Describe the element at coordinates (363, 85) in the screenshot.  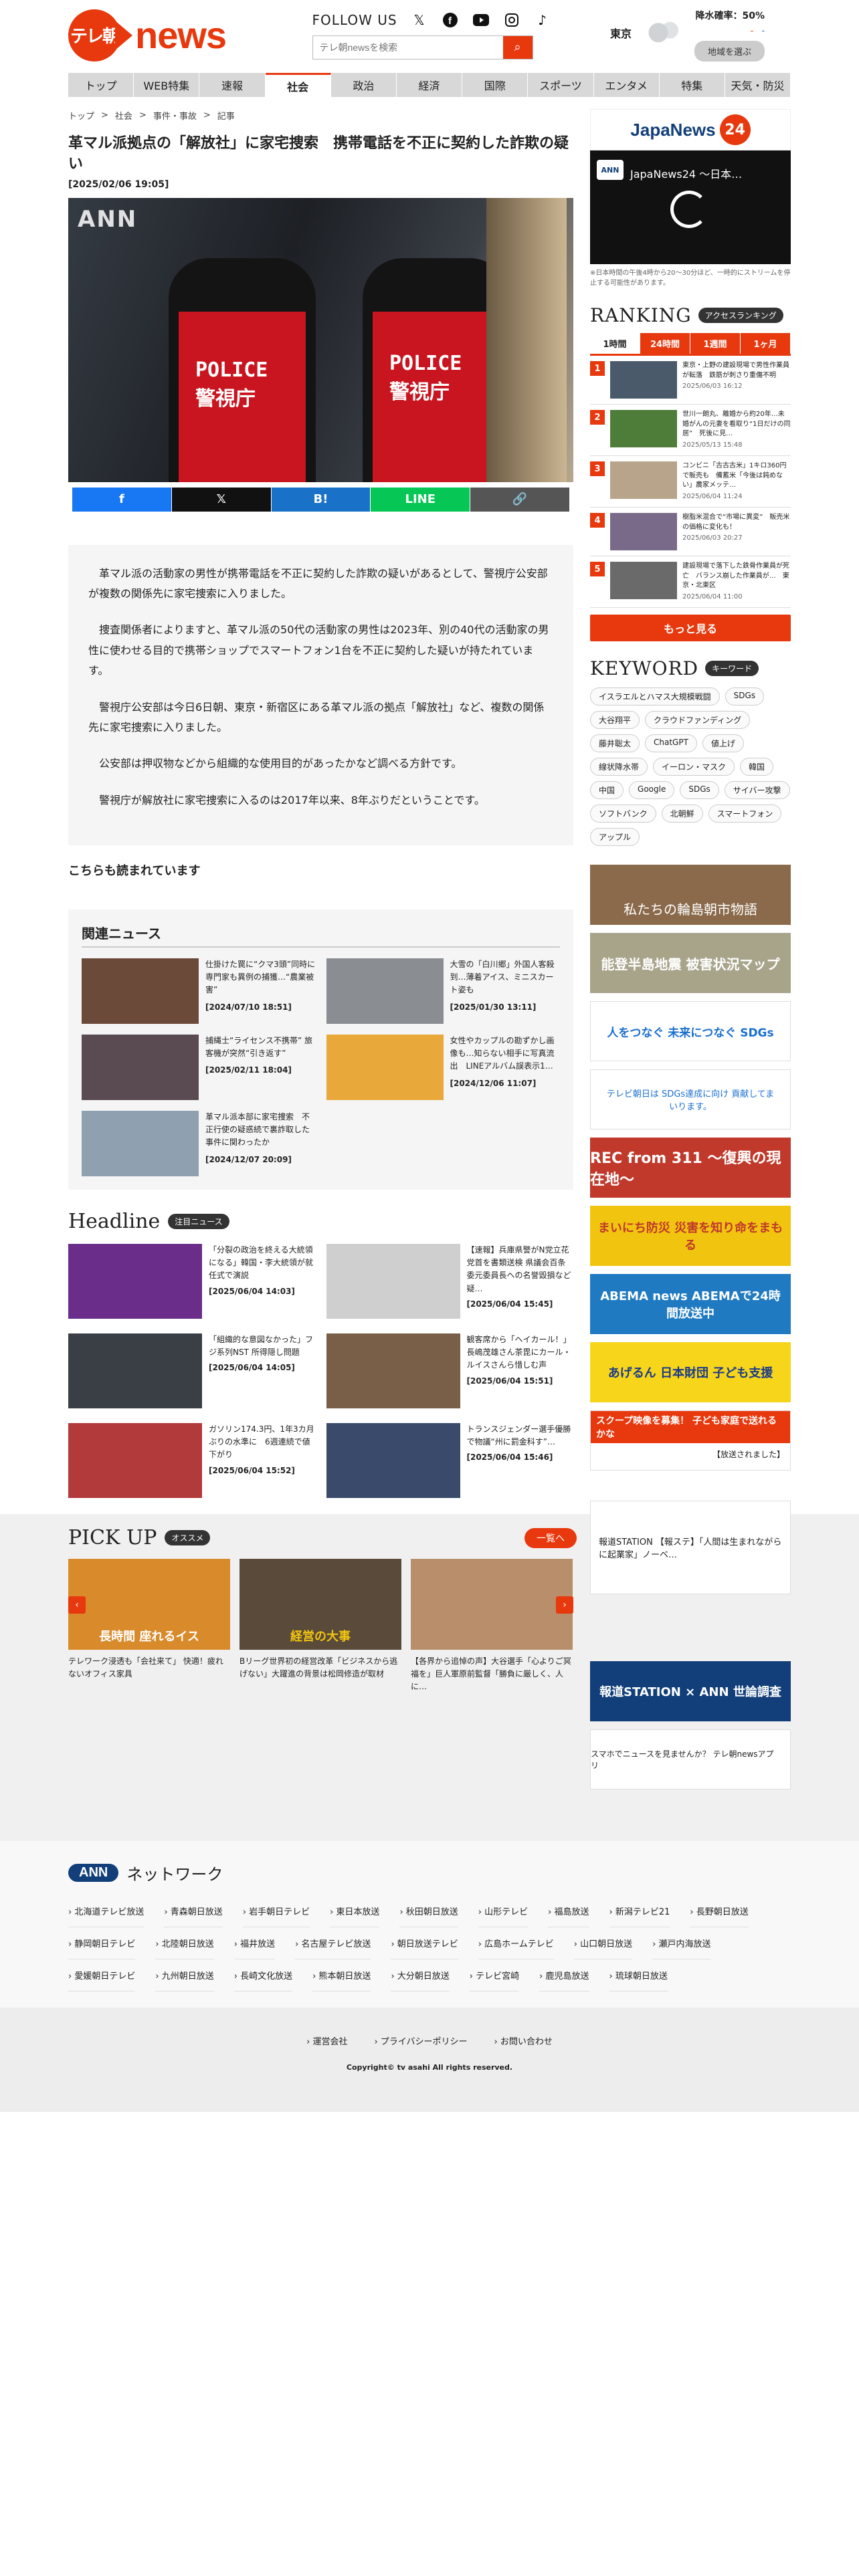
I see `nav-item: 政治` at that location.